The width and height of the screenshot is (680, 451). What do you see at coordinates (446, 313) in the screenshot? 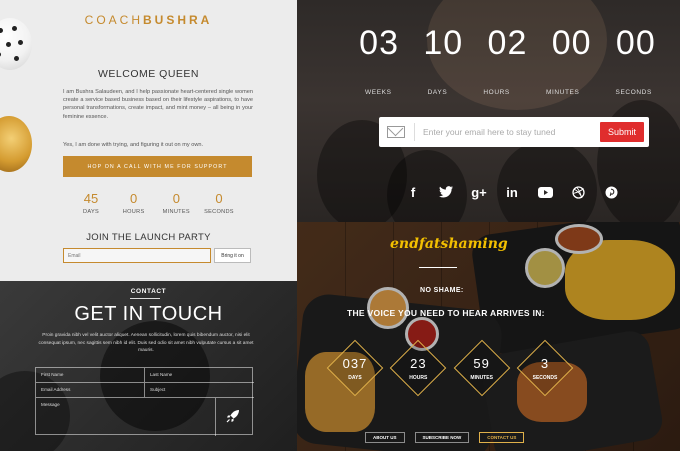
I see `voice-arrives-heading: THE VOICE YOU NEED TO HEAR ARRIVES IN:` at bounding box center [446, 313].